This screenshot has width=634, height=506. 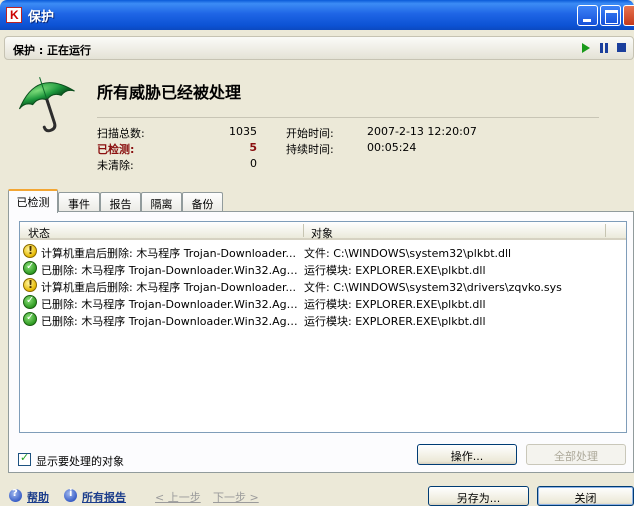 What do you see at coordinates (253, 163) in the screenshot?
I see `uncleaned-value: 0` at bounding box center [253, 163].